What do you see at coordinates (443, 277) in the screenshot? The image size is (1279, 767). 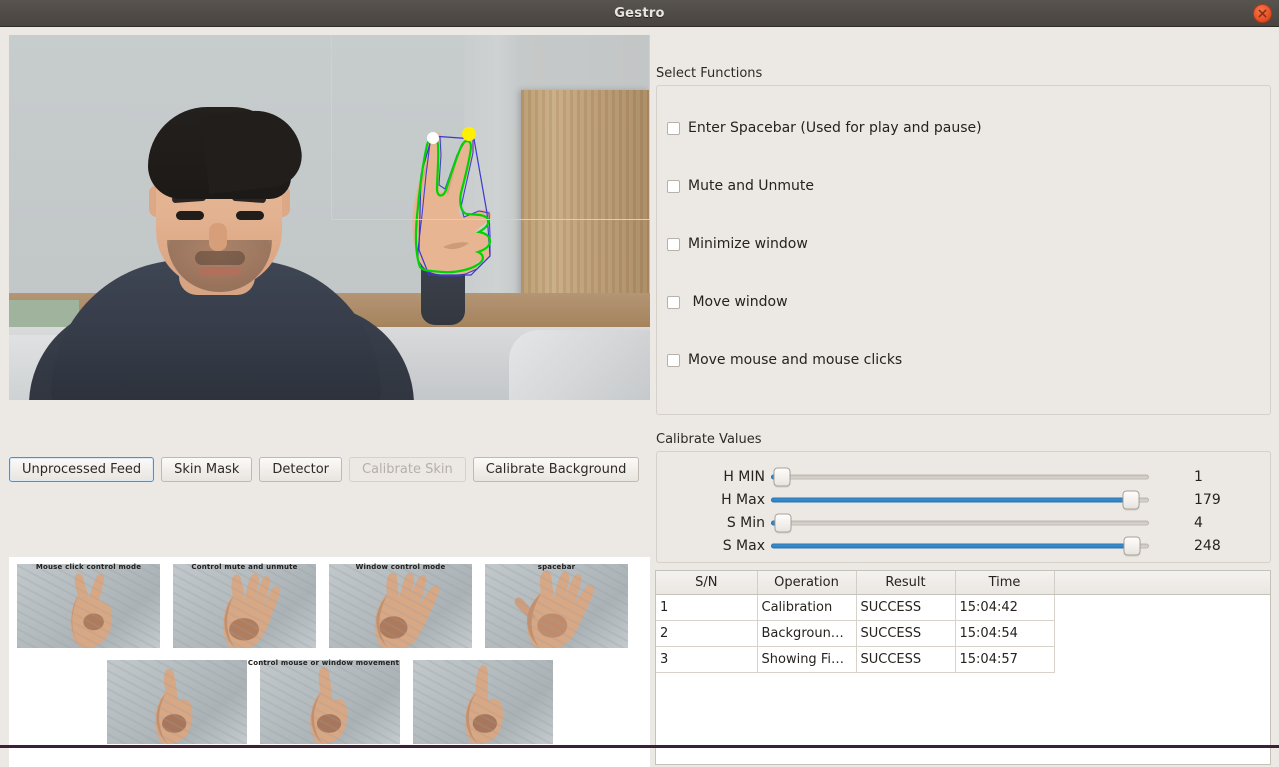 I see `person-forearm` at bounding box center [443, 277].